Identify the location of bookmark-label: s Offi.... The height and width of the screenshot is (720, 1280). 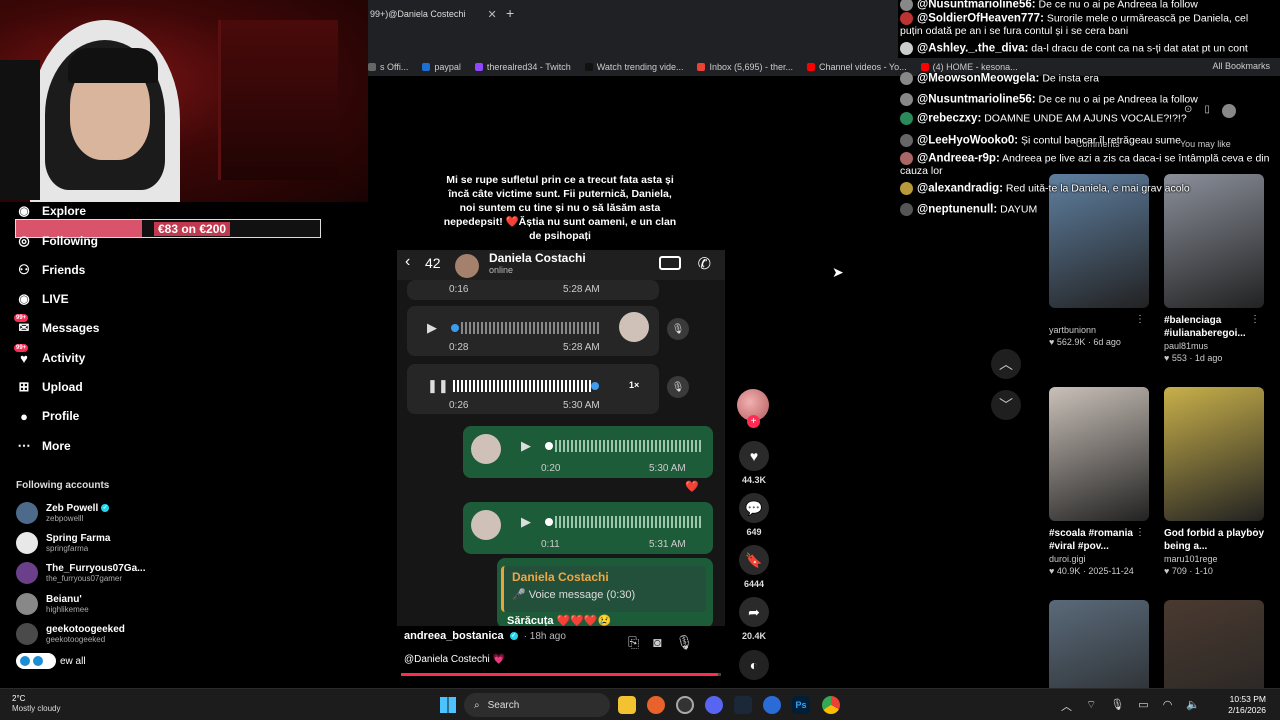
(394, 67).